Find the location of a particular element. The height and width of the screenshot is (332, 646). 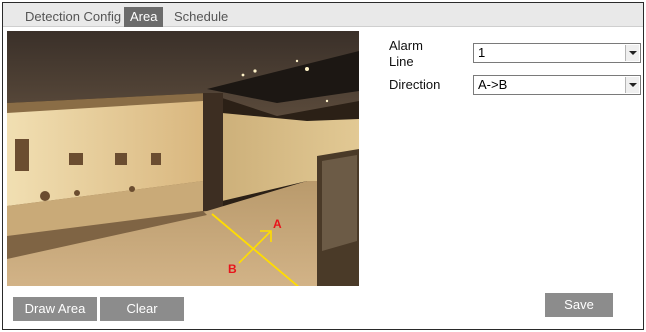

tab-detection-config: Detection Config is located at coordinates (73, 17).